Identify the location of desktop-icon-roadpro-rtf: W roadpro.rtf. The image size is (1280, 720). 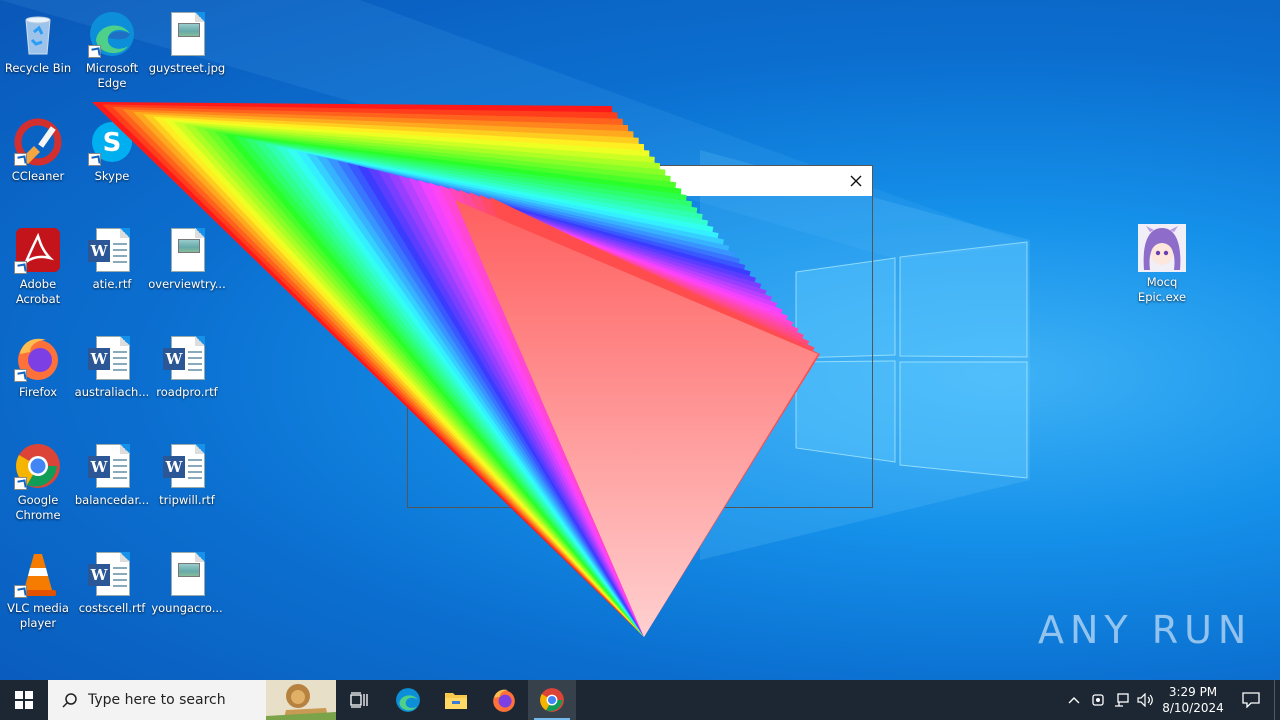
(187, 378).